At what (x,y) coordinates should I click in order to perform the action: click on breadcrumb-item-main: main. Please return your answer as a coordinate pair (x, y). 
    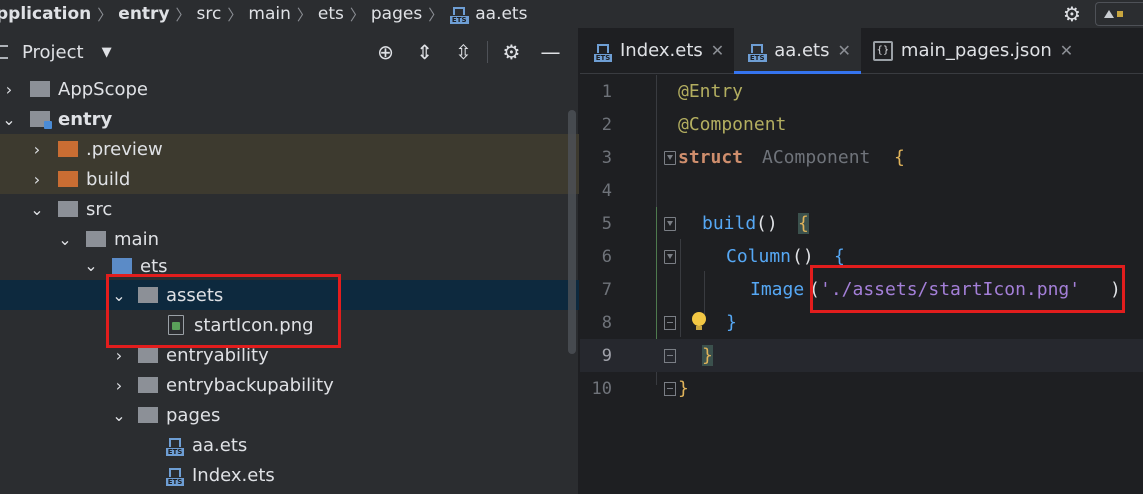
    Looking at the image, I should click on (269, 14).